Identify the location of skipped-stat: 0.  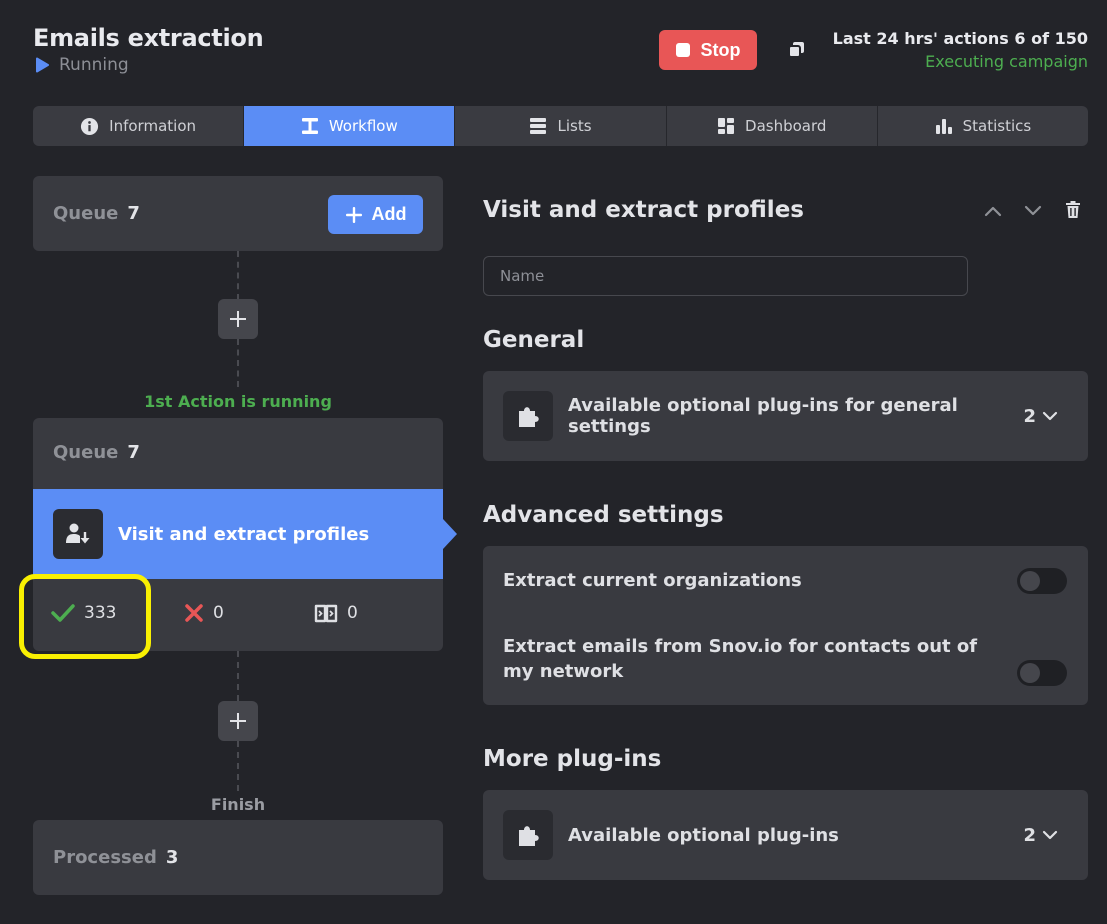
(336, 613).